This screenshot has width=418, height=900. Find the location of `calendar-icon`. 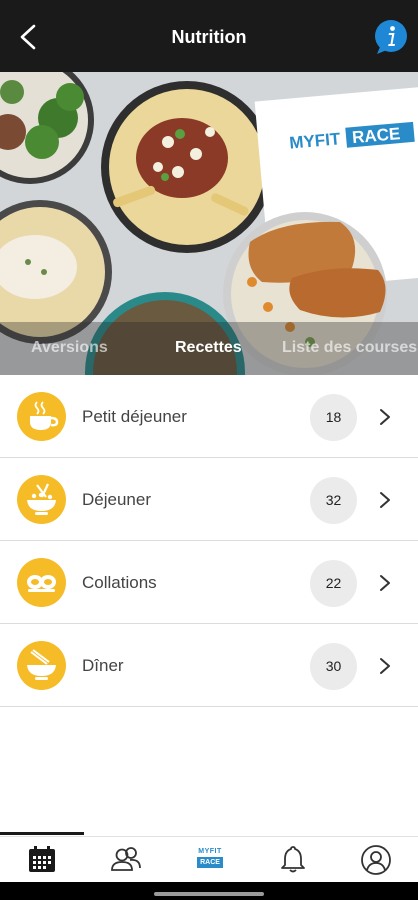

calendar-icon is located at coordinates (42, 859).